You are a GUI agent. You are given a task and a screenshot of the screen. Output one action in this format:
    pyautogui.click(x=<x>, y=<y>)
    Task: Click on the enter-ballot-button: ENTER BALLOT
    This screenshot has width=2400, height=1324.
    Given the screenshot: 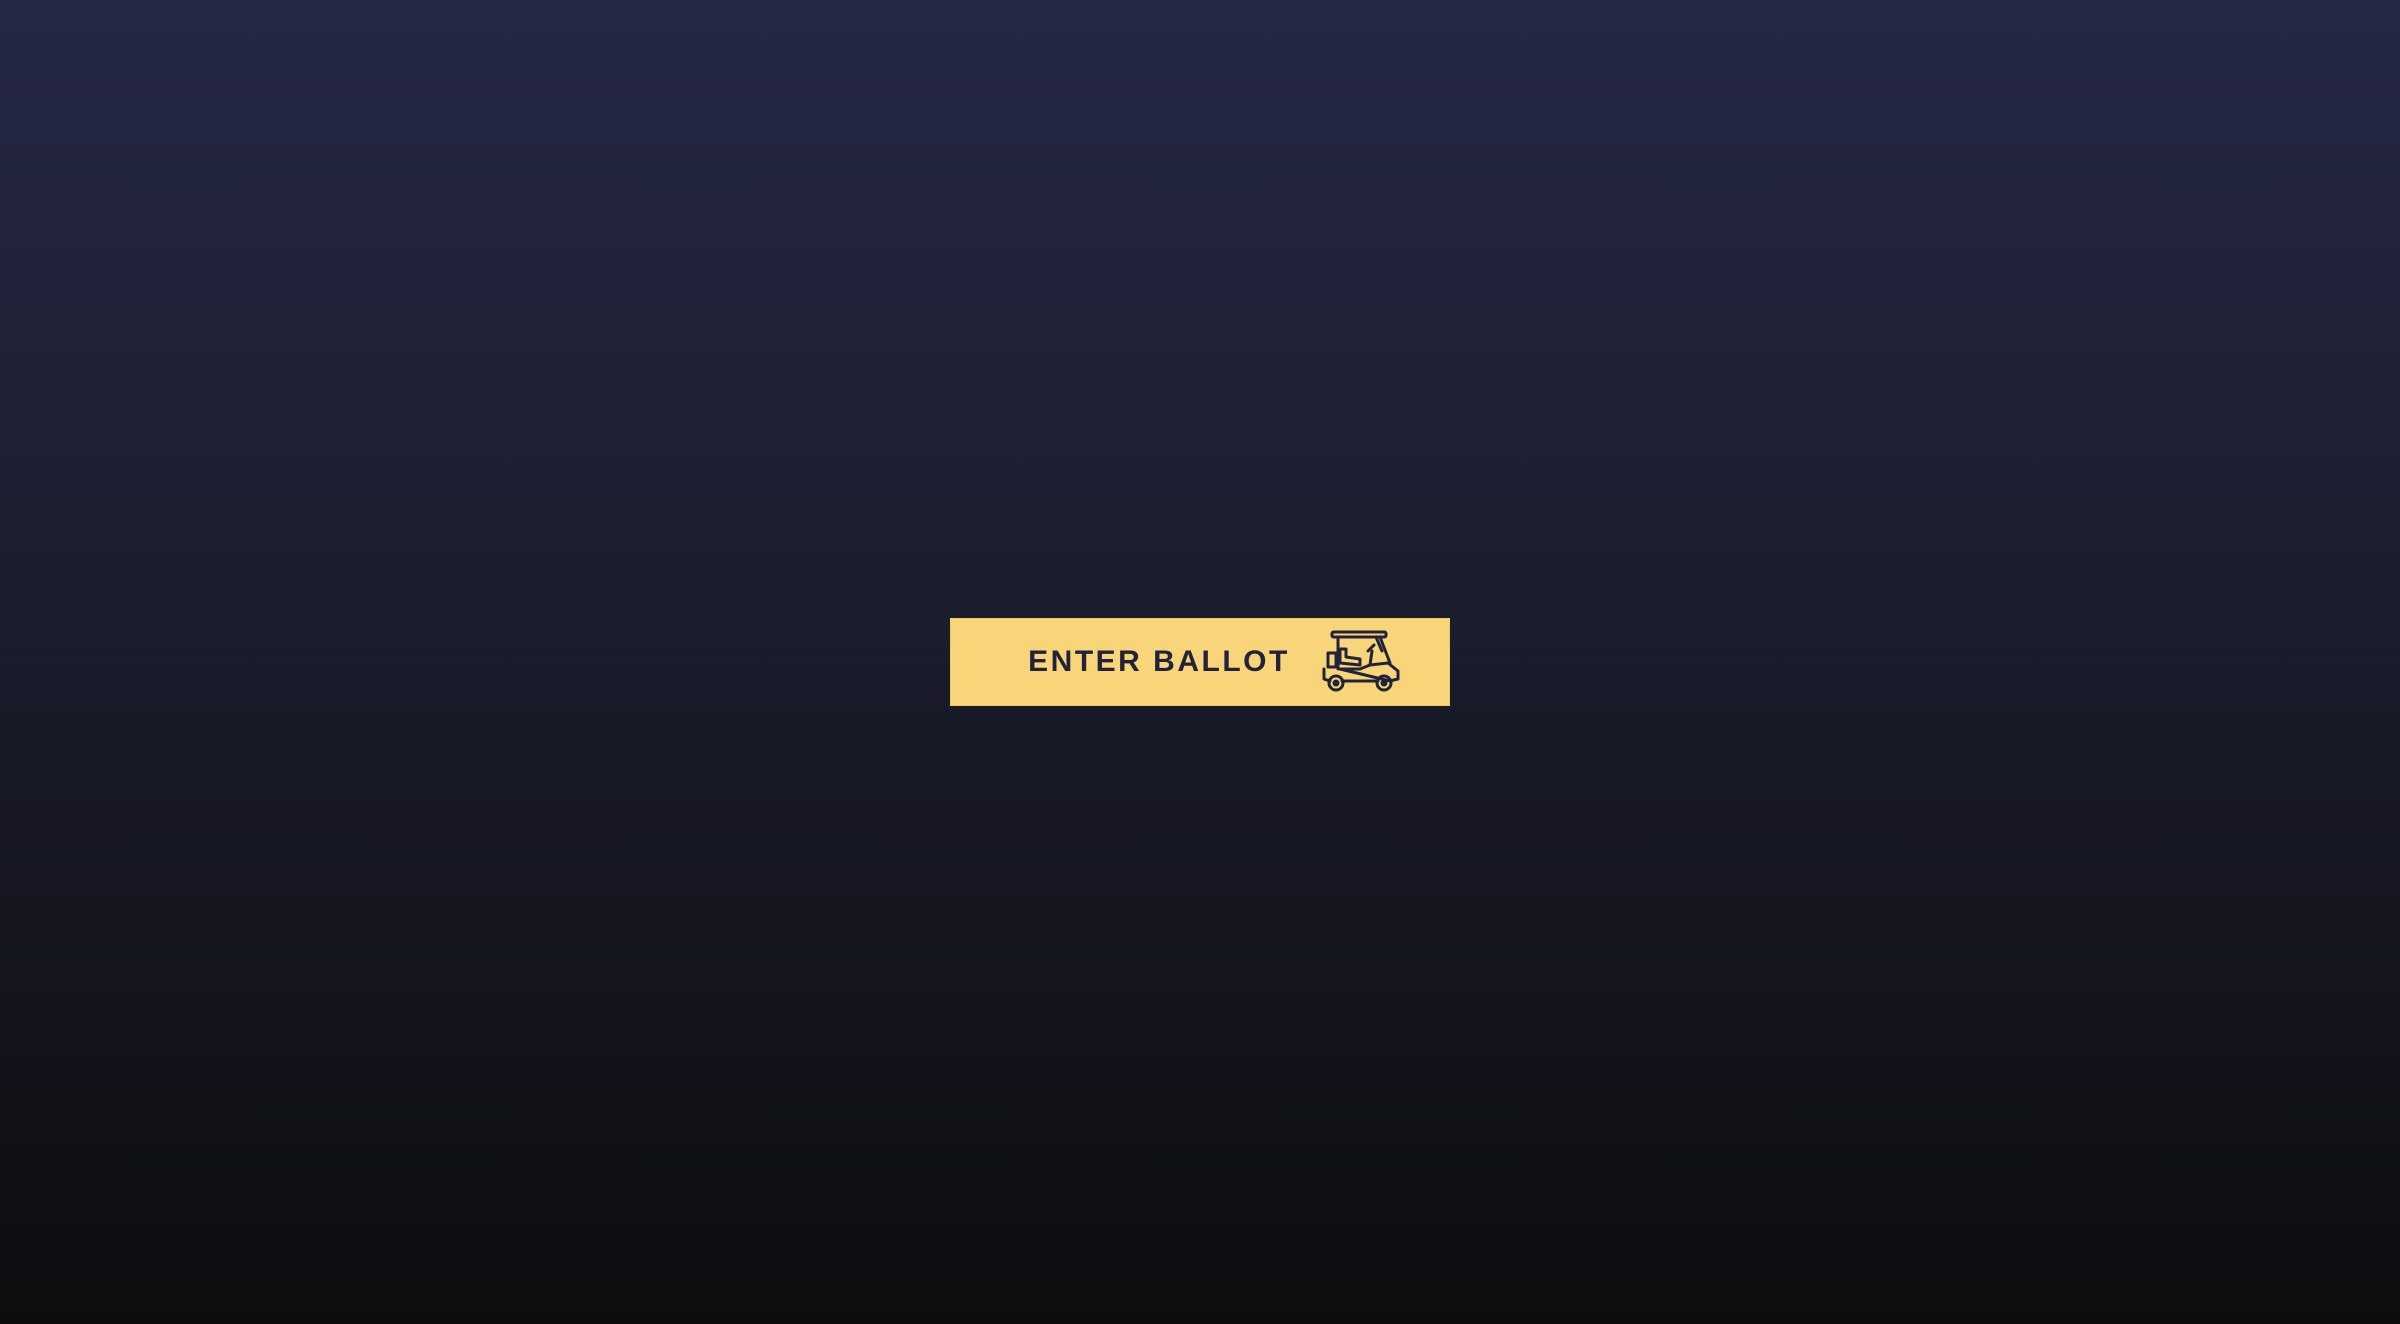 What is the action you would take?
    pyautogui.click(x=1200, y=662)
    